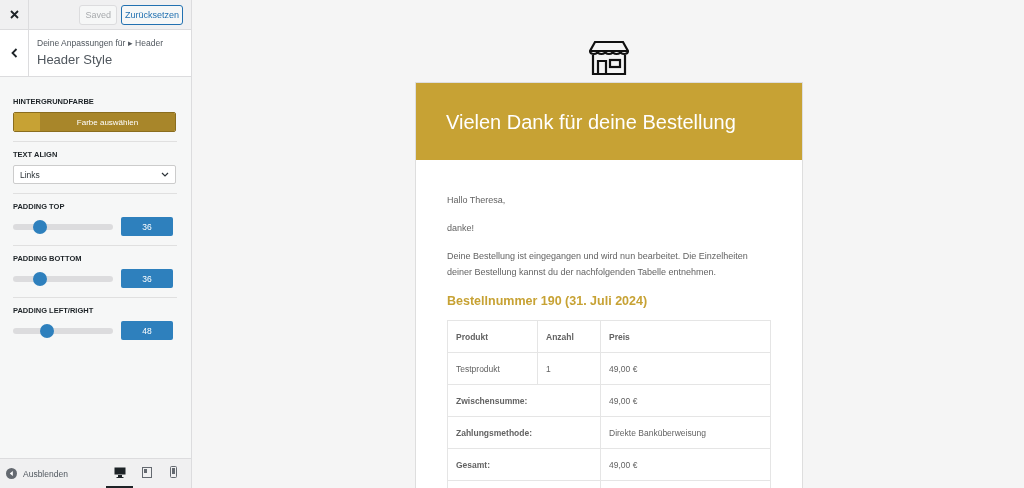  I want to click on total-label: Zahlungsmethode:, so click(524, 432).